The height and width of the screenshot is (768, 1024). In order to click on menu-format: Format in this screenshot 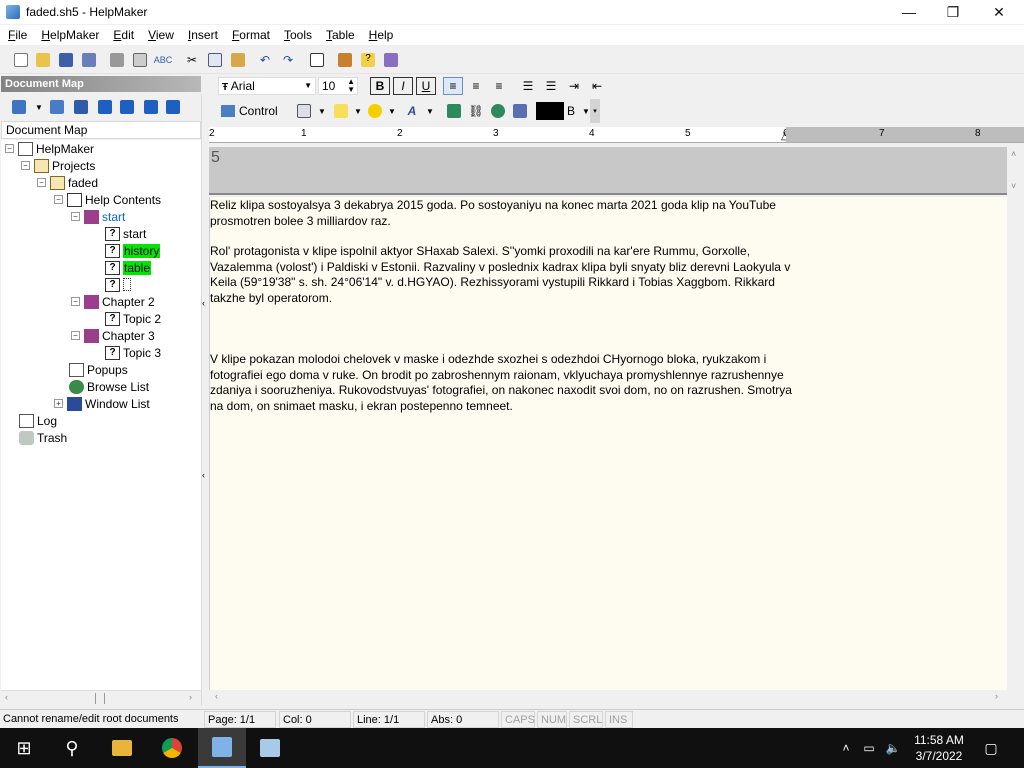, I will do `click(251, 35)`.